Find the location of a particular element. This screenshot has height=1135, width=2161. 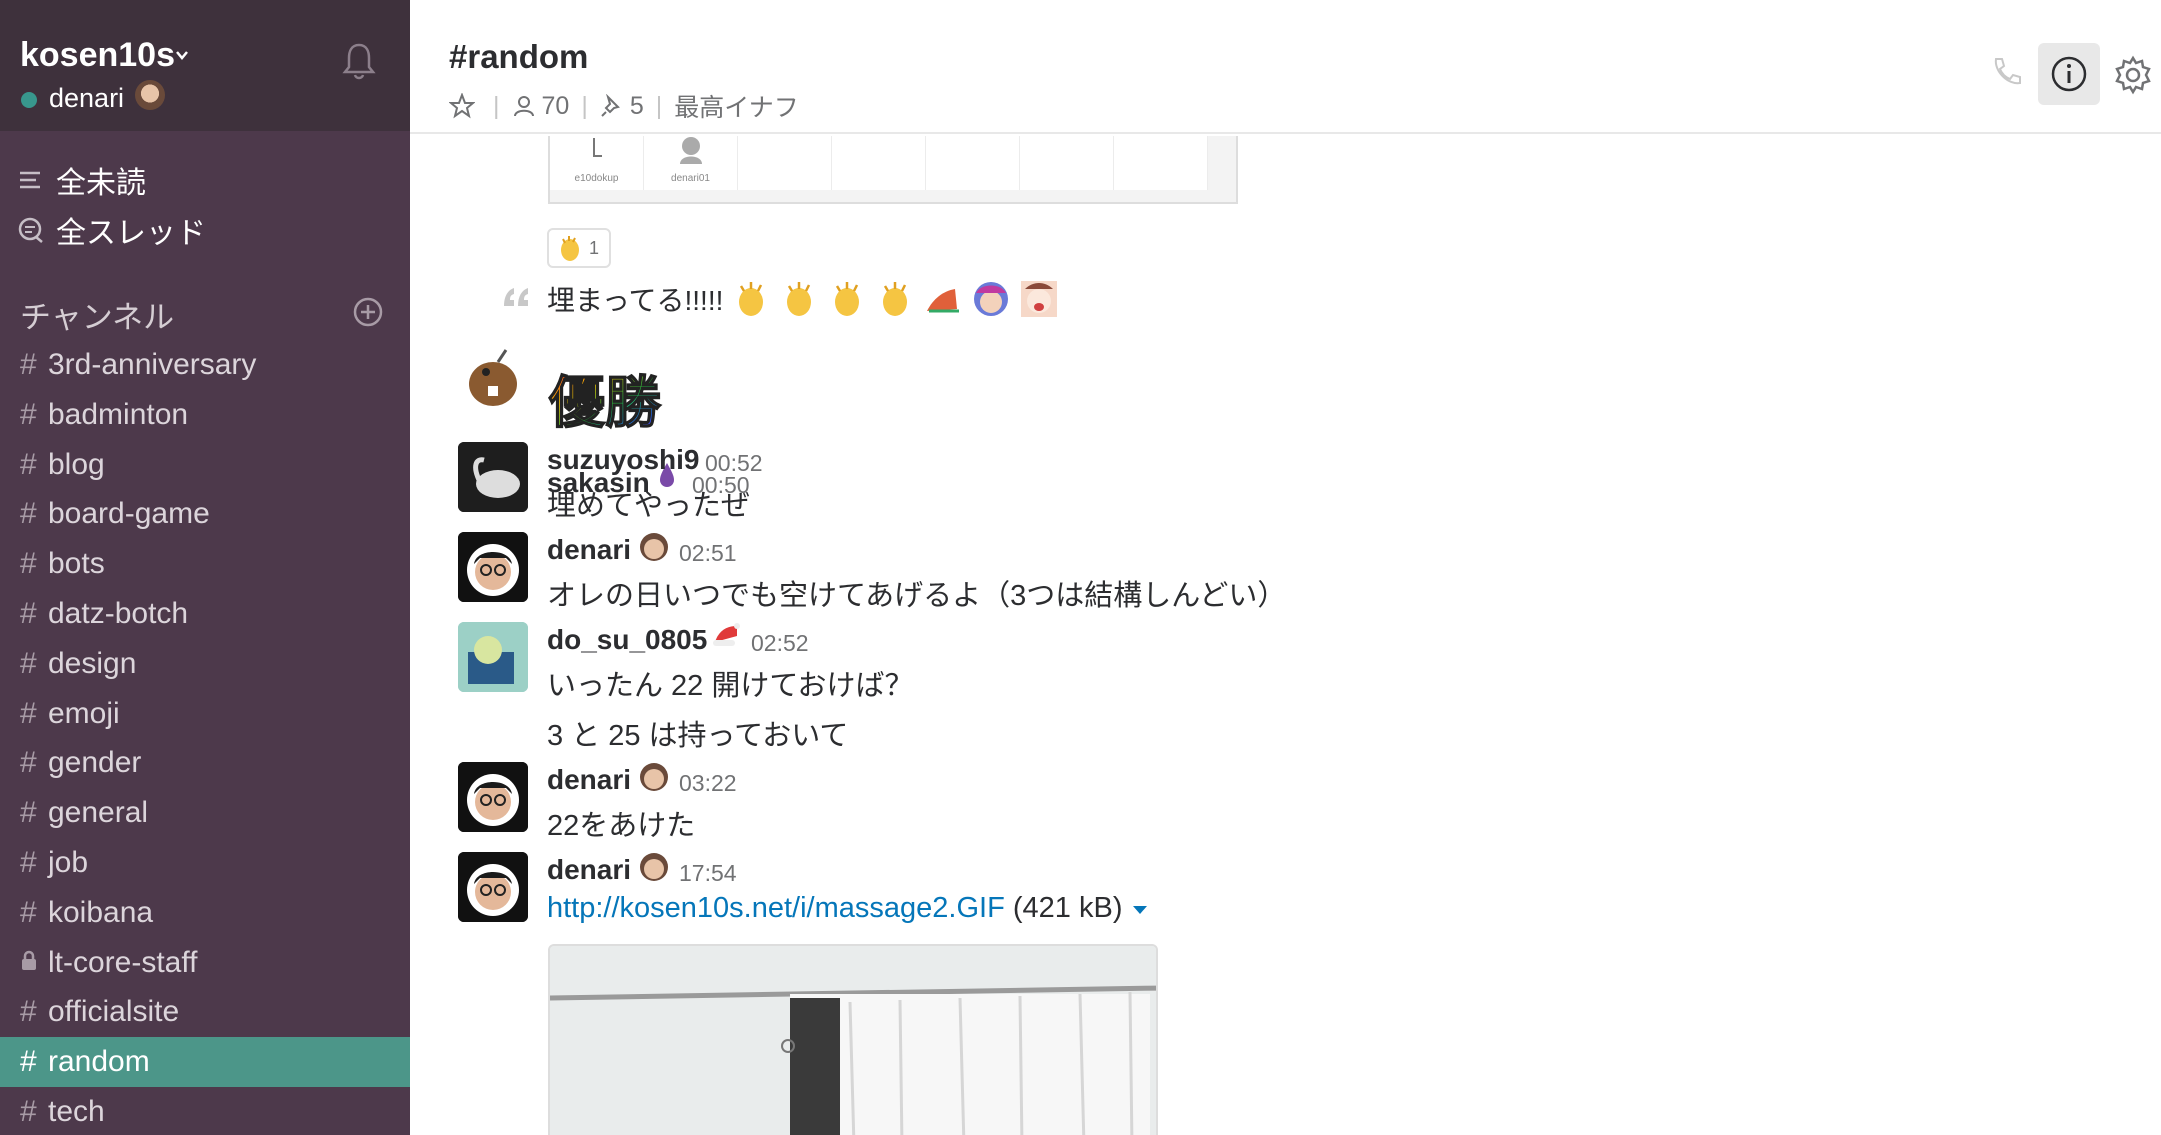

sidebar-channel-koibana: # koibana is located at coordinates (205, 913).